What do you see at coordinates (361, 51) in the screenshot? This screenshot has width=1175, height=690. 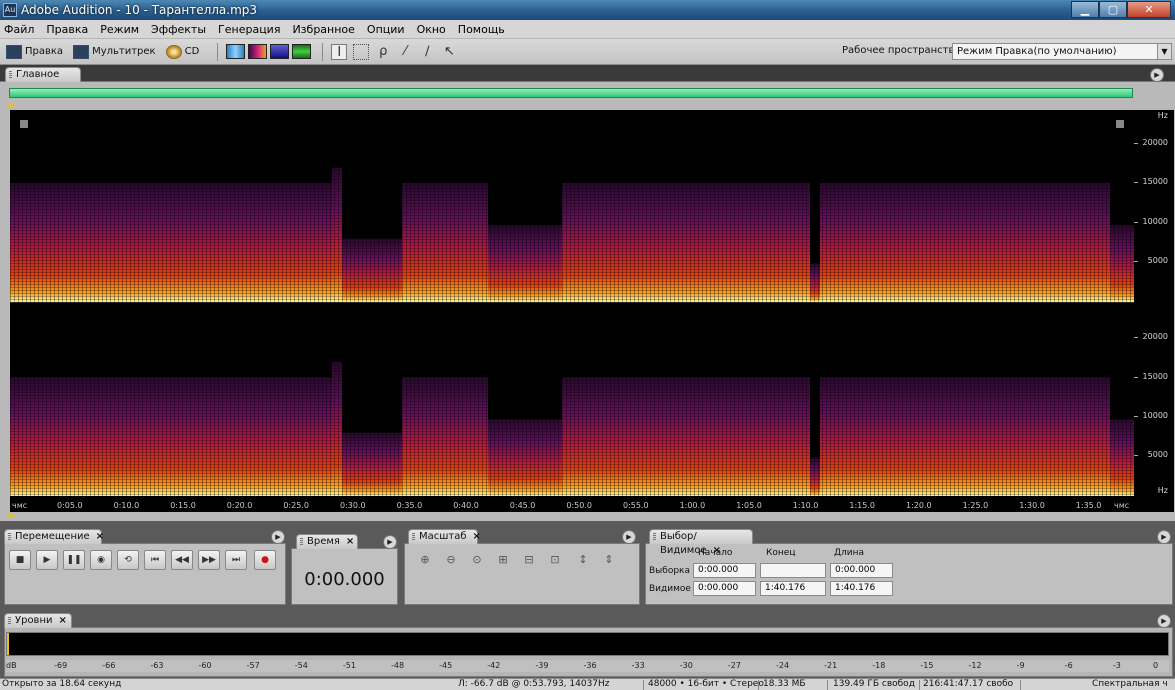 I see `marquee-tool-icon` at bounding box center [361, 51].